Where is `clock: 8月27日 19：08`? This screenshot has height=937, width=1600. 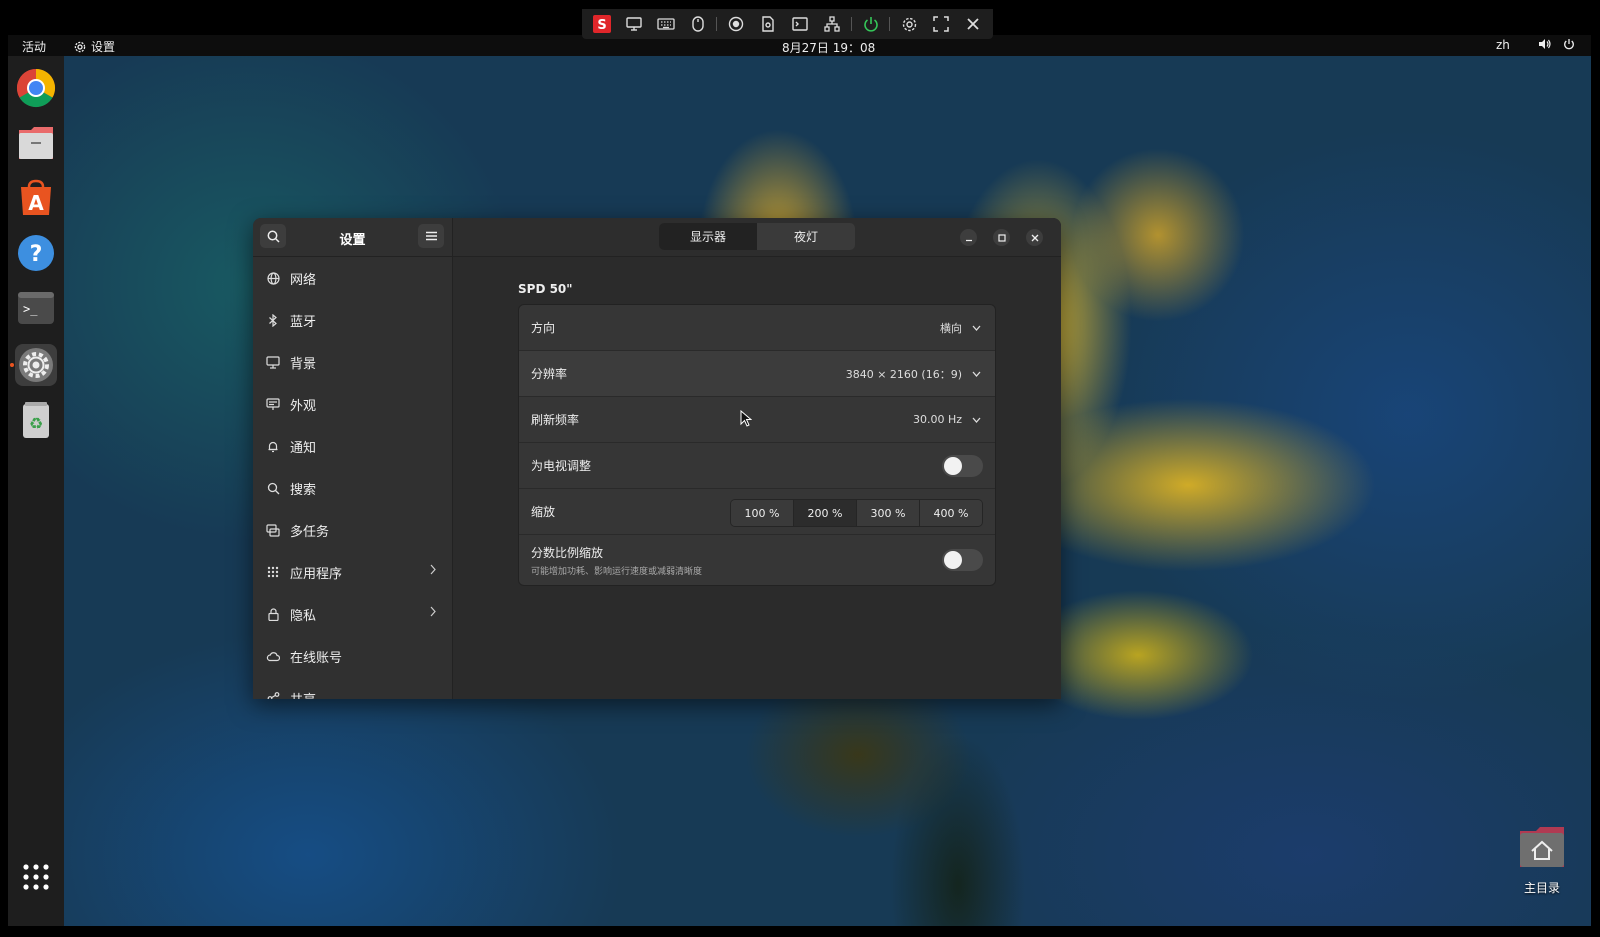
clock: 8月27日 19：08 is located at coordinates (828, 47).